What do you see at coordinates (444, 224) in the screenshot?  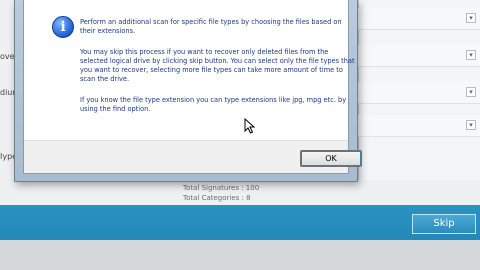 I see `skip-button: Skip` at bounding box center [444, 224].